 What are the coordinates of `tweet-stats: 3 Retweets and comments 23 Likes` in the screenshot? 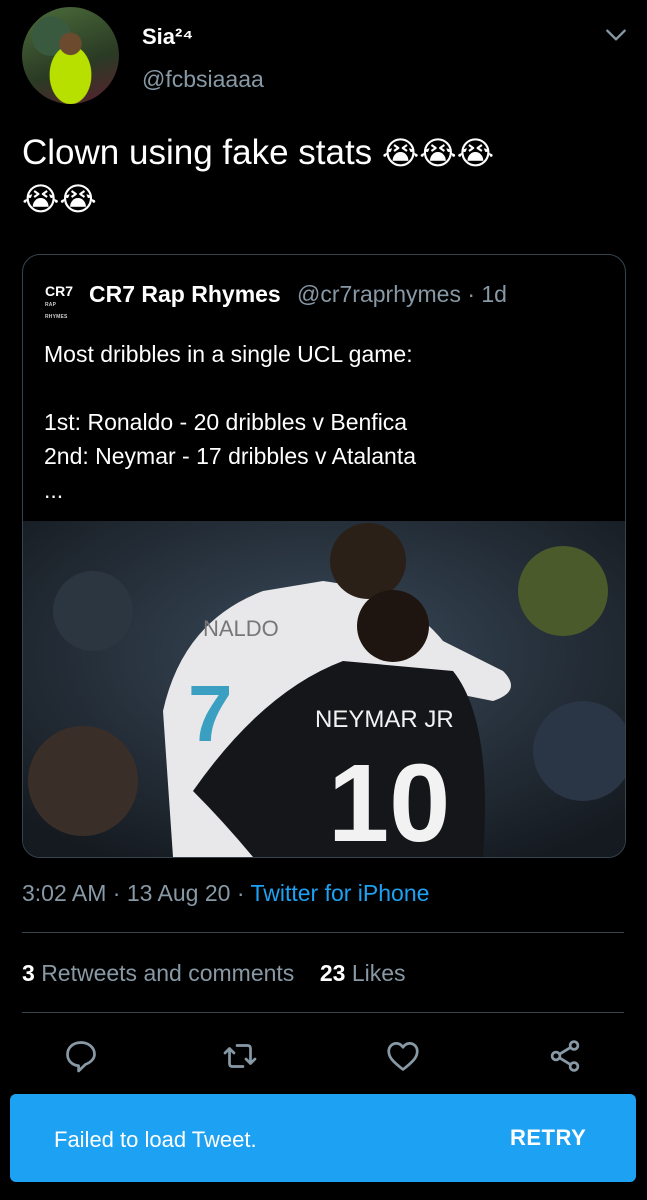 It's located at (214, 973).